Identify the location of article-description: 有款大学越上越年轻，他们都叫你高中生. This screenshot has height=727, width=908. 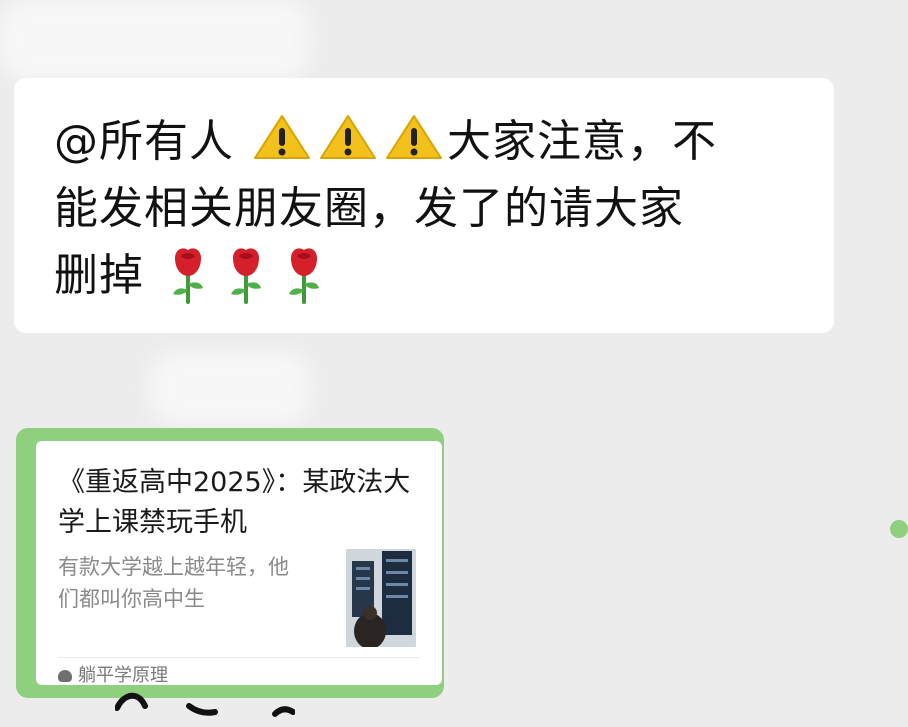
(173, 583).